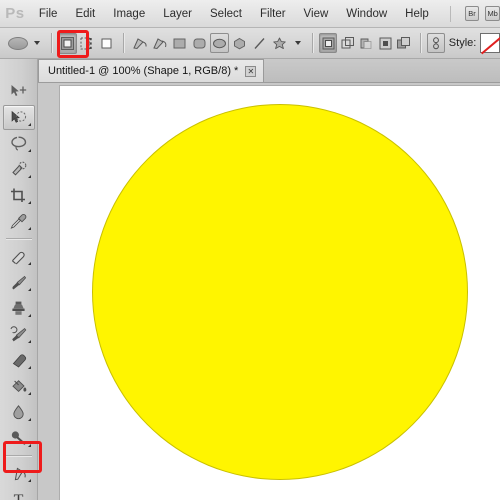  I want to click on quick-selection-icon, so click(19, 168).